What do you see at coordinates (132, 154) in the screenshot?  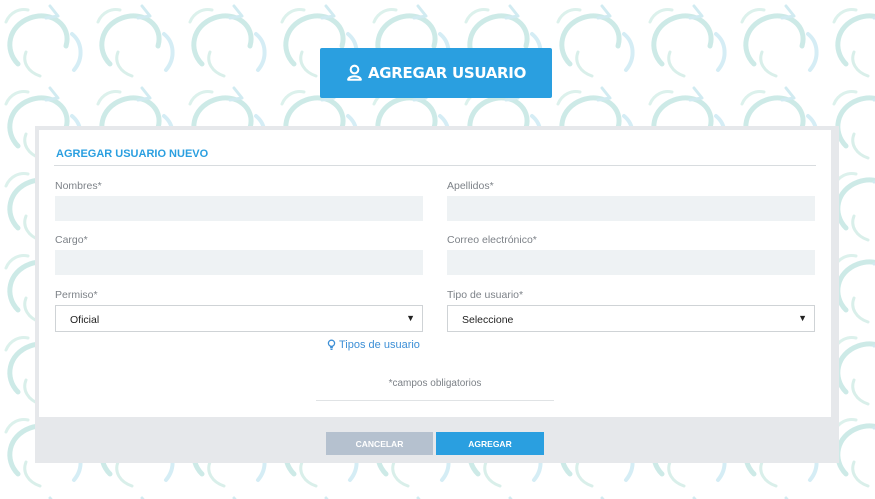 I see `section-title: AGREGAR USUARIO NUEVO` at bounding box center [132, 154].